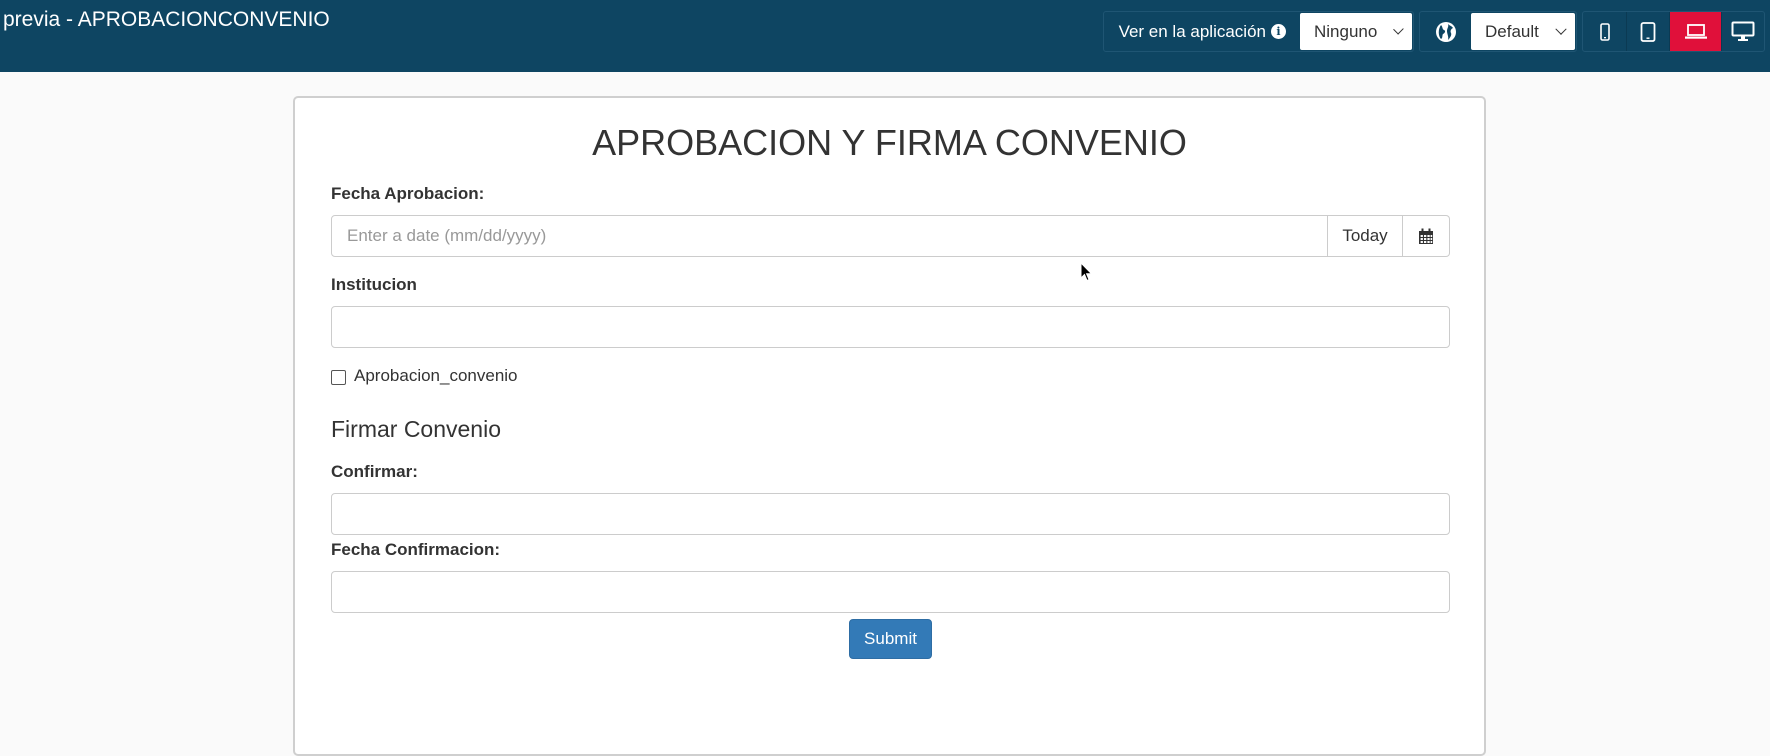 The width and height of the screenshot is (1770, 756). I want to click on submit-button: Submit, so click(890, 639).